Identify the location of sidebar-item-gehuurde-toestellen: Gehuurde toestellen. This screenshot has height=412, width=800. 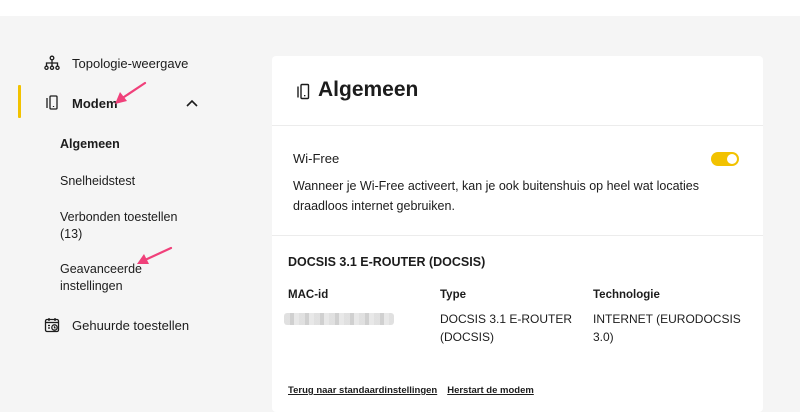
(116, 325).